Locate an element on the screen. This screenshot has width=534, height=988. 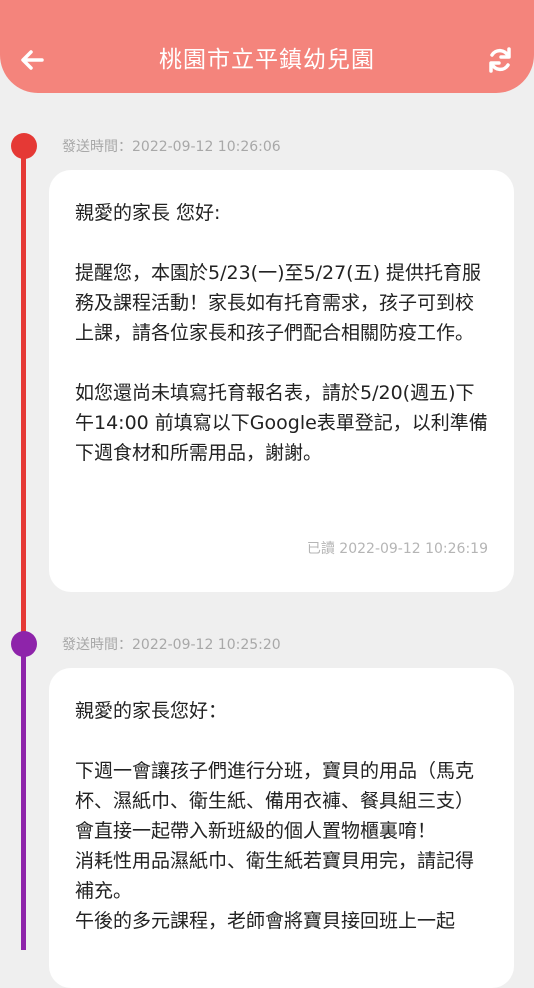
read-status: 已讀 2022-09-12 10:26:19 is located at coordinates (397, 549).